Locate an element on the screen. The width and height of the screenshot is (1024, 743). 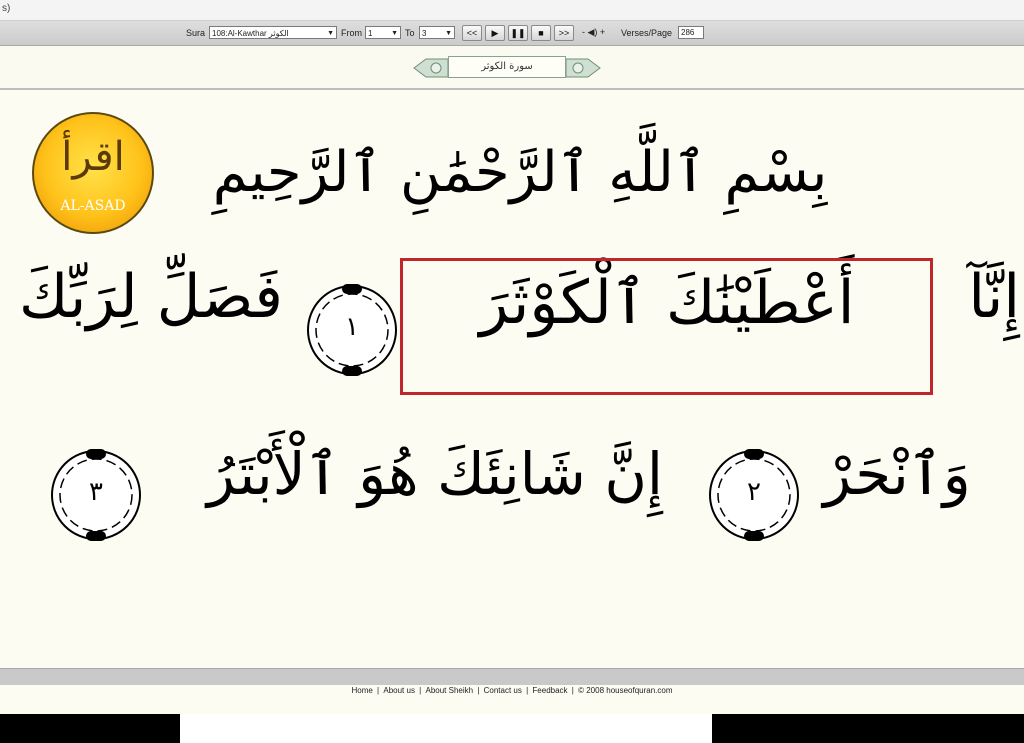
previous-button: << is located at coordinates (472, 33).